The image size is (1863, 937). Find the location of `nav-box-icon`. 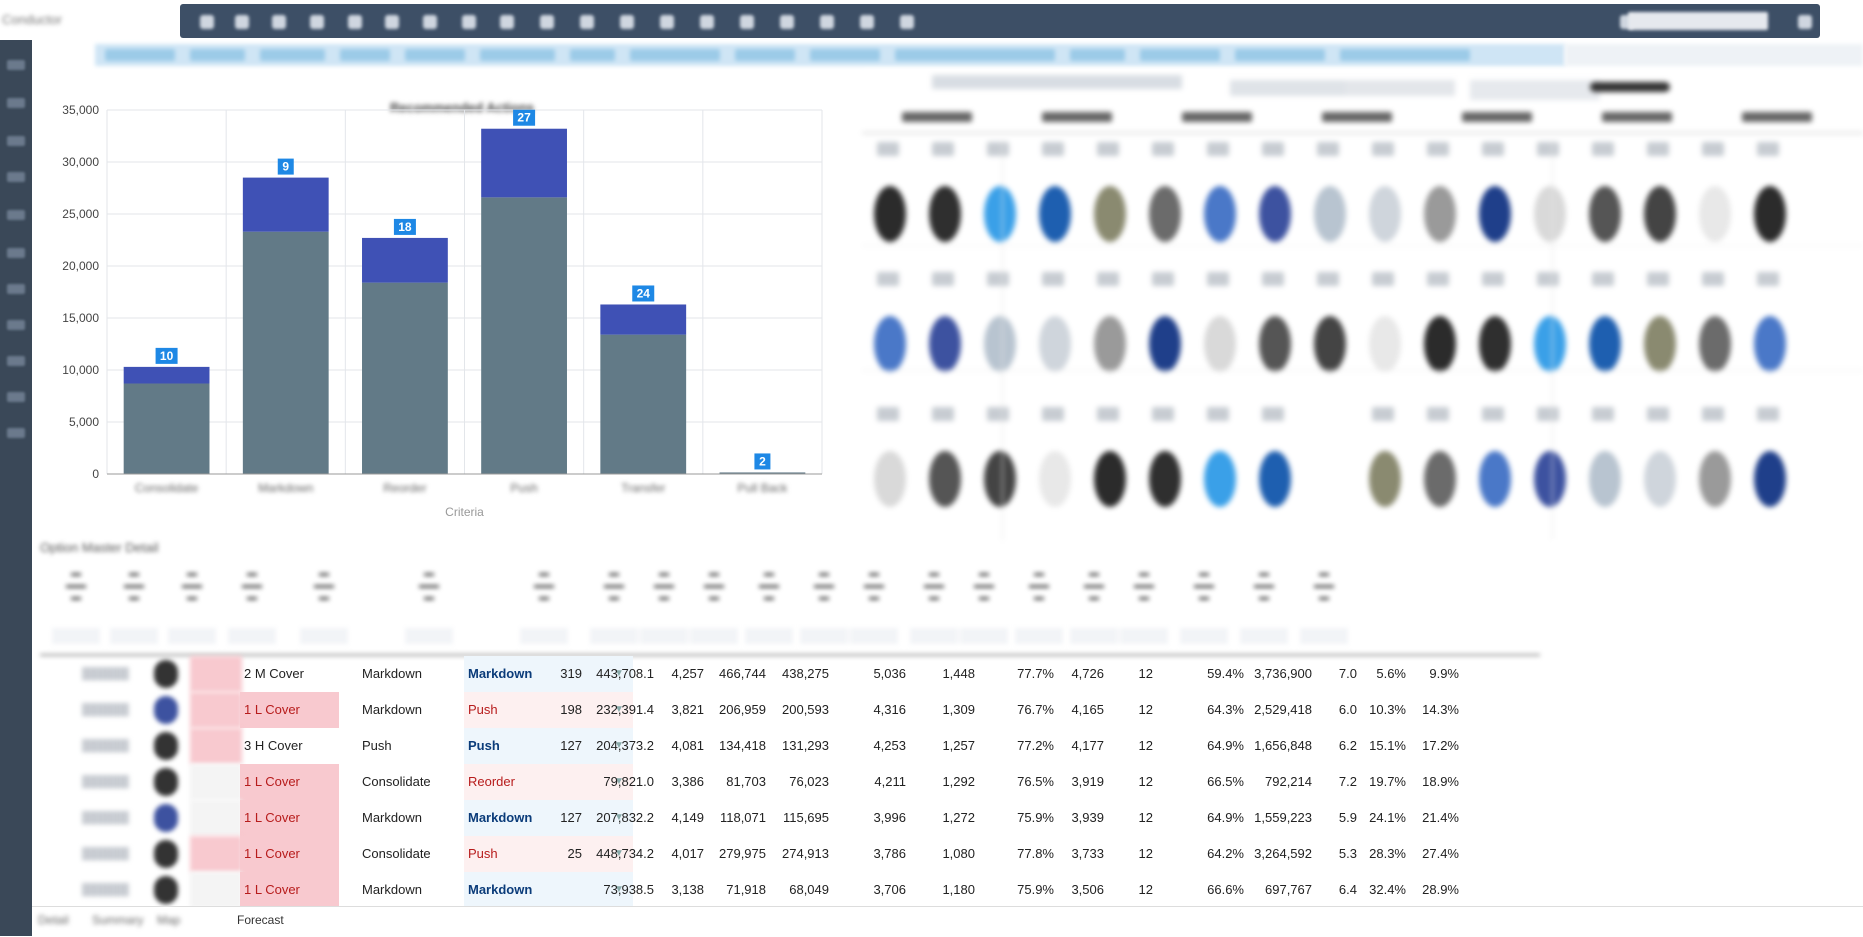

nav-box-icon is located at coordinates (16, 361).